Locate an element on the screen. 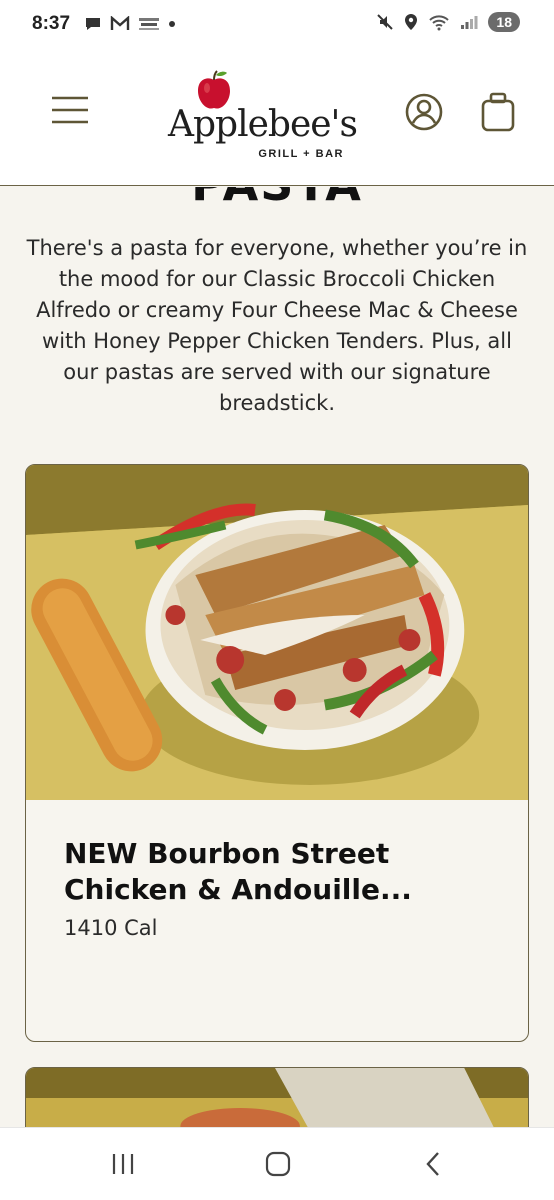  menu-item-card-next is located at coordinates (277, 1097).